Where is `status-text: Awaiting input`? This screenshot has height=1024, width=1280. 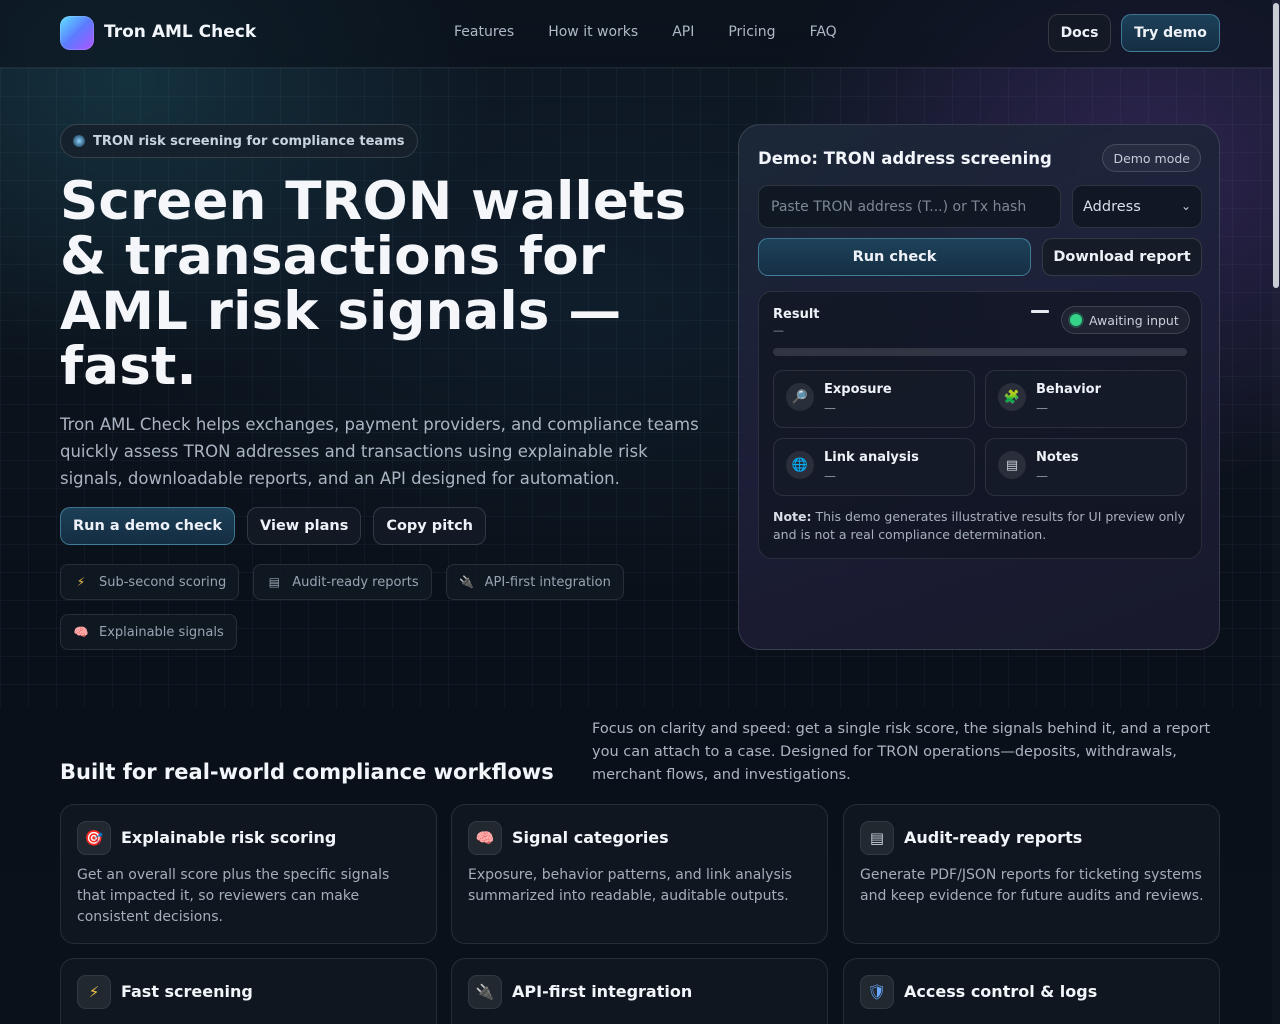
status-text: Awaiting input is located at coordinates (1134, 320).